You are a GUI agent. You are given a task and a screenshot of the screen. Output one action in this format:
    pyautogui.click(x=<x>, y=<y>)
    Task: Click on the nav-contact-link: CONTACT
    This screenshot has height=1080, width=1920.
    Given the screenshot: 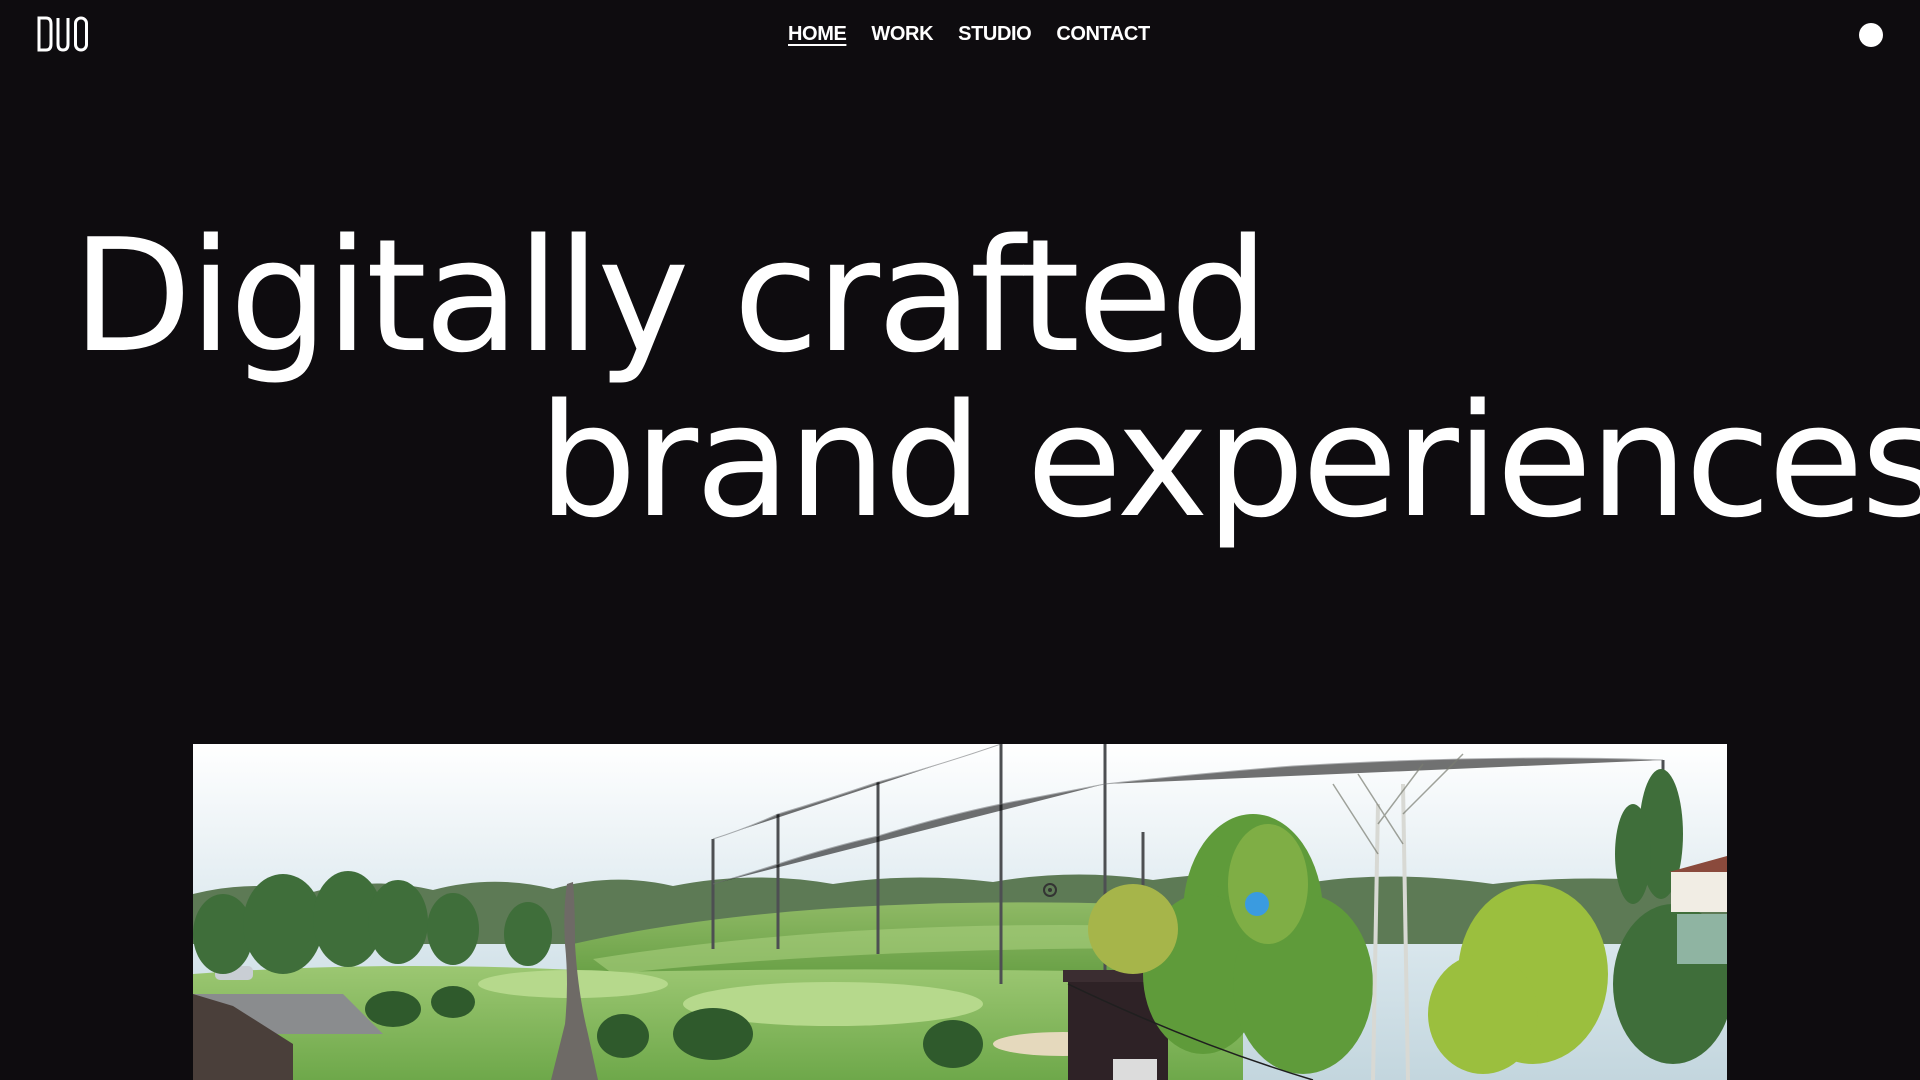 What is the action you would take?
    pyautogui.click(x=1103, y=34)
    